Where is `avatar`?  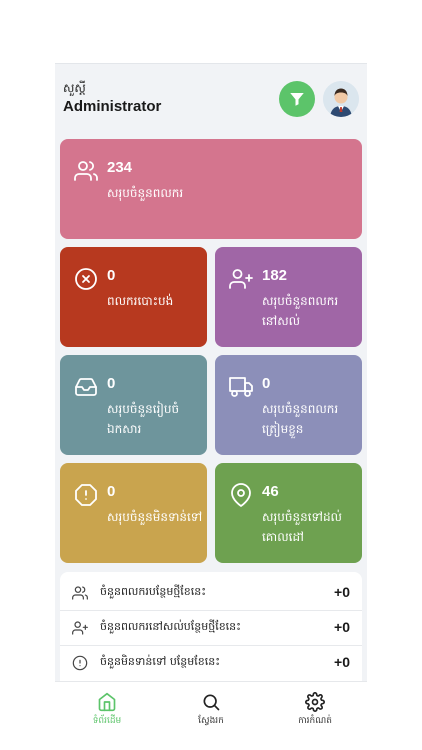 avatar is located at coordinates (341, 99).